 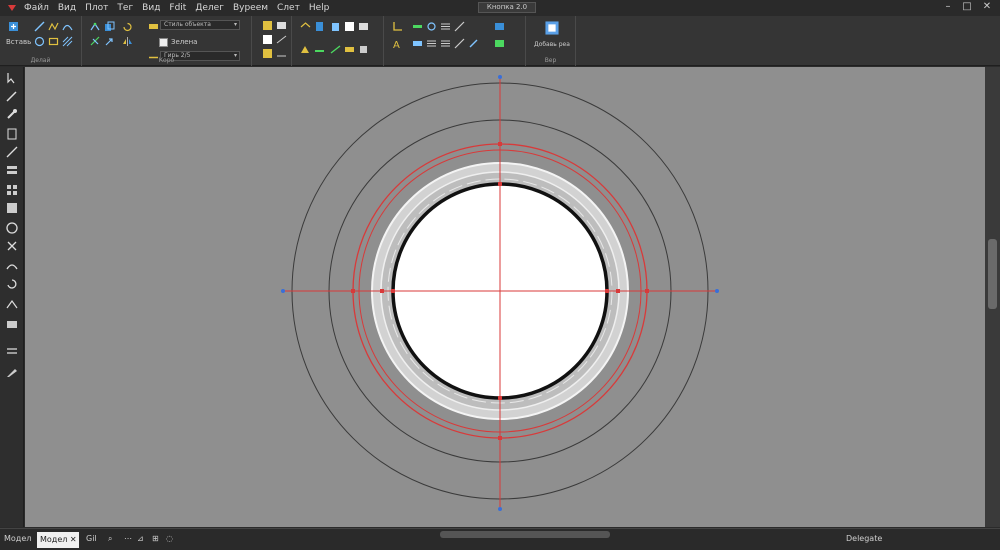 I want to click on horizontal-scrollbar, so click(x=525, y=534).